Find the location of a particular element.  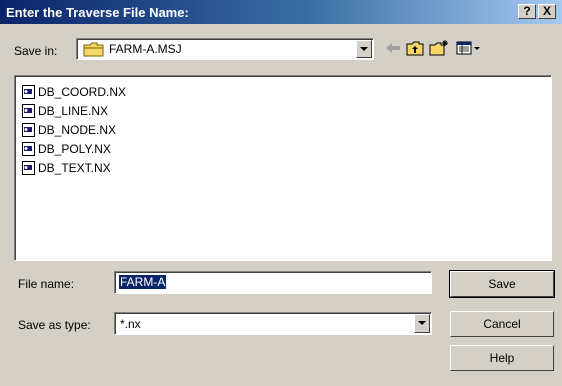

view-menu-button is located at coordinates (469, 48).